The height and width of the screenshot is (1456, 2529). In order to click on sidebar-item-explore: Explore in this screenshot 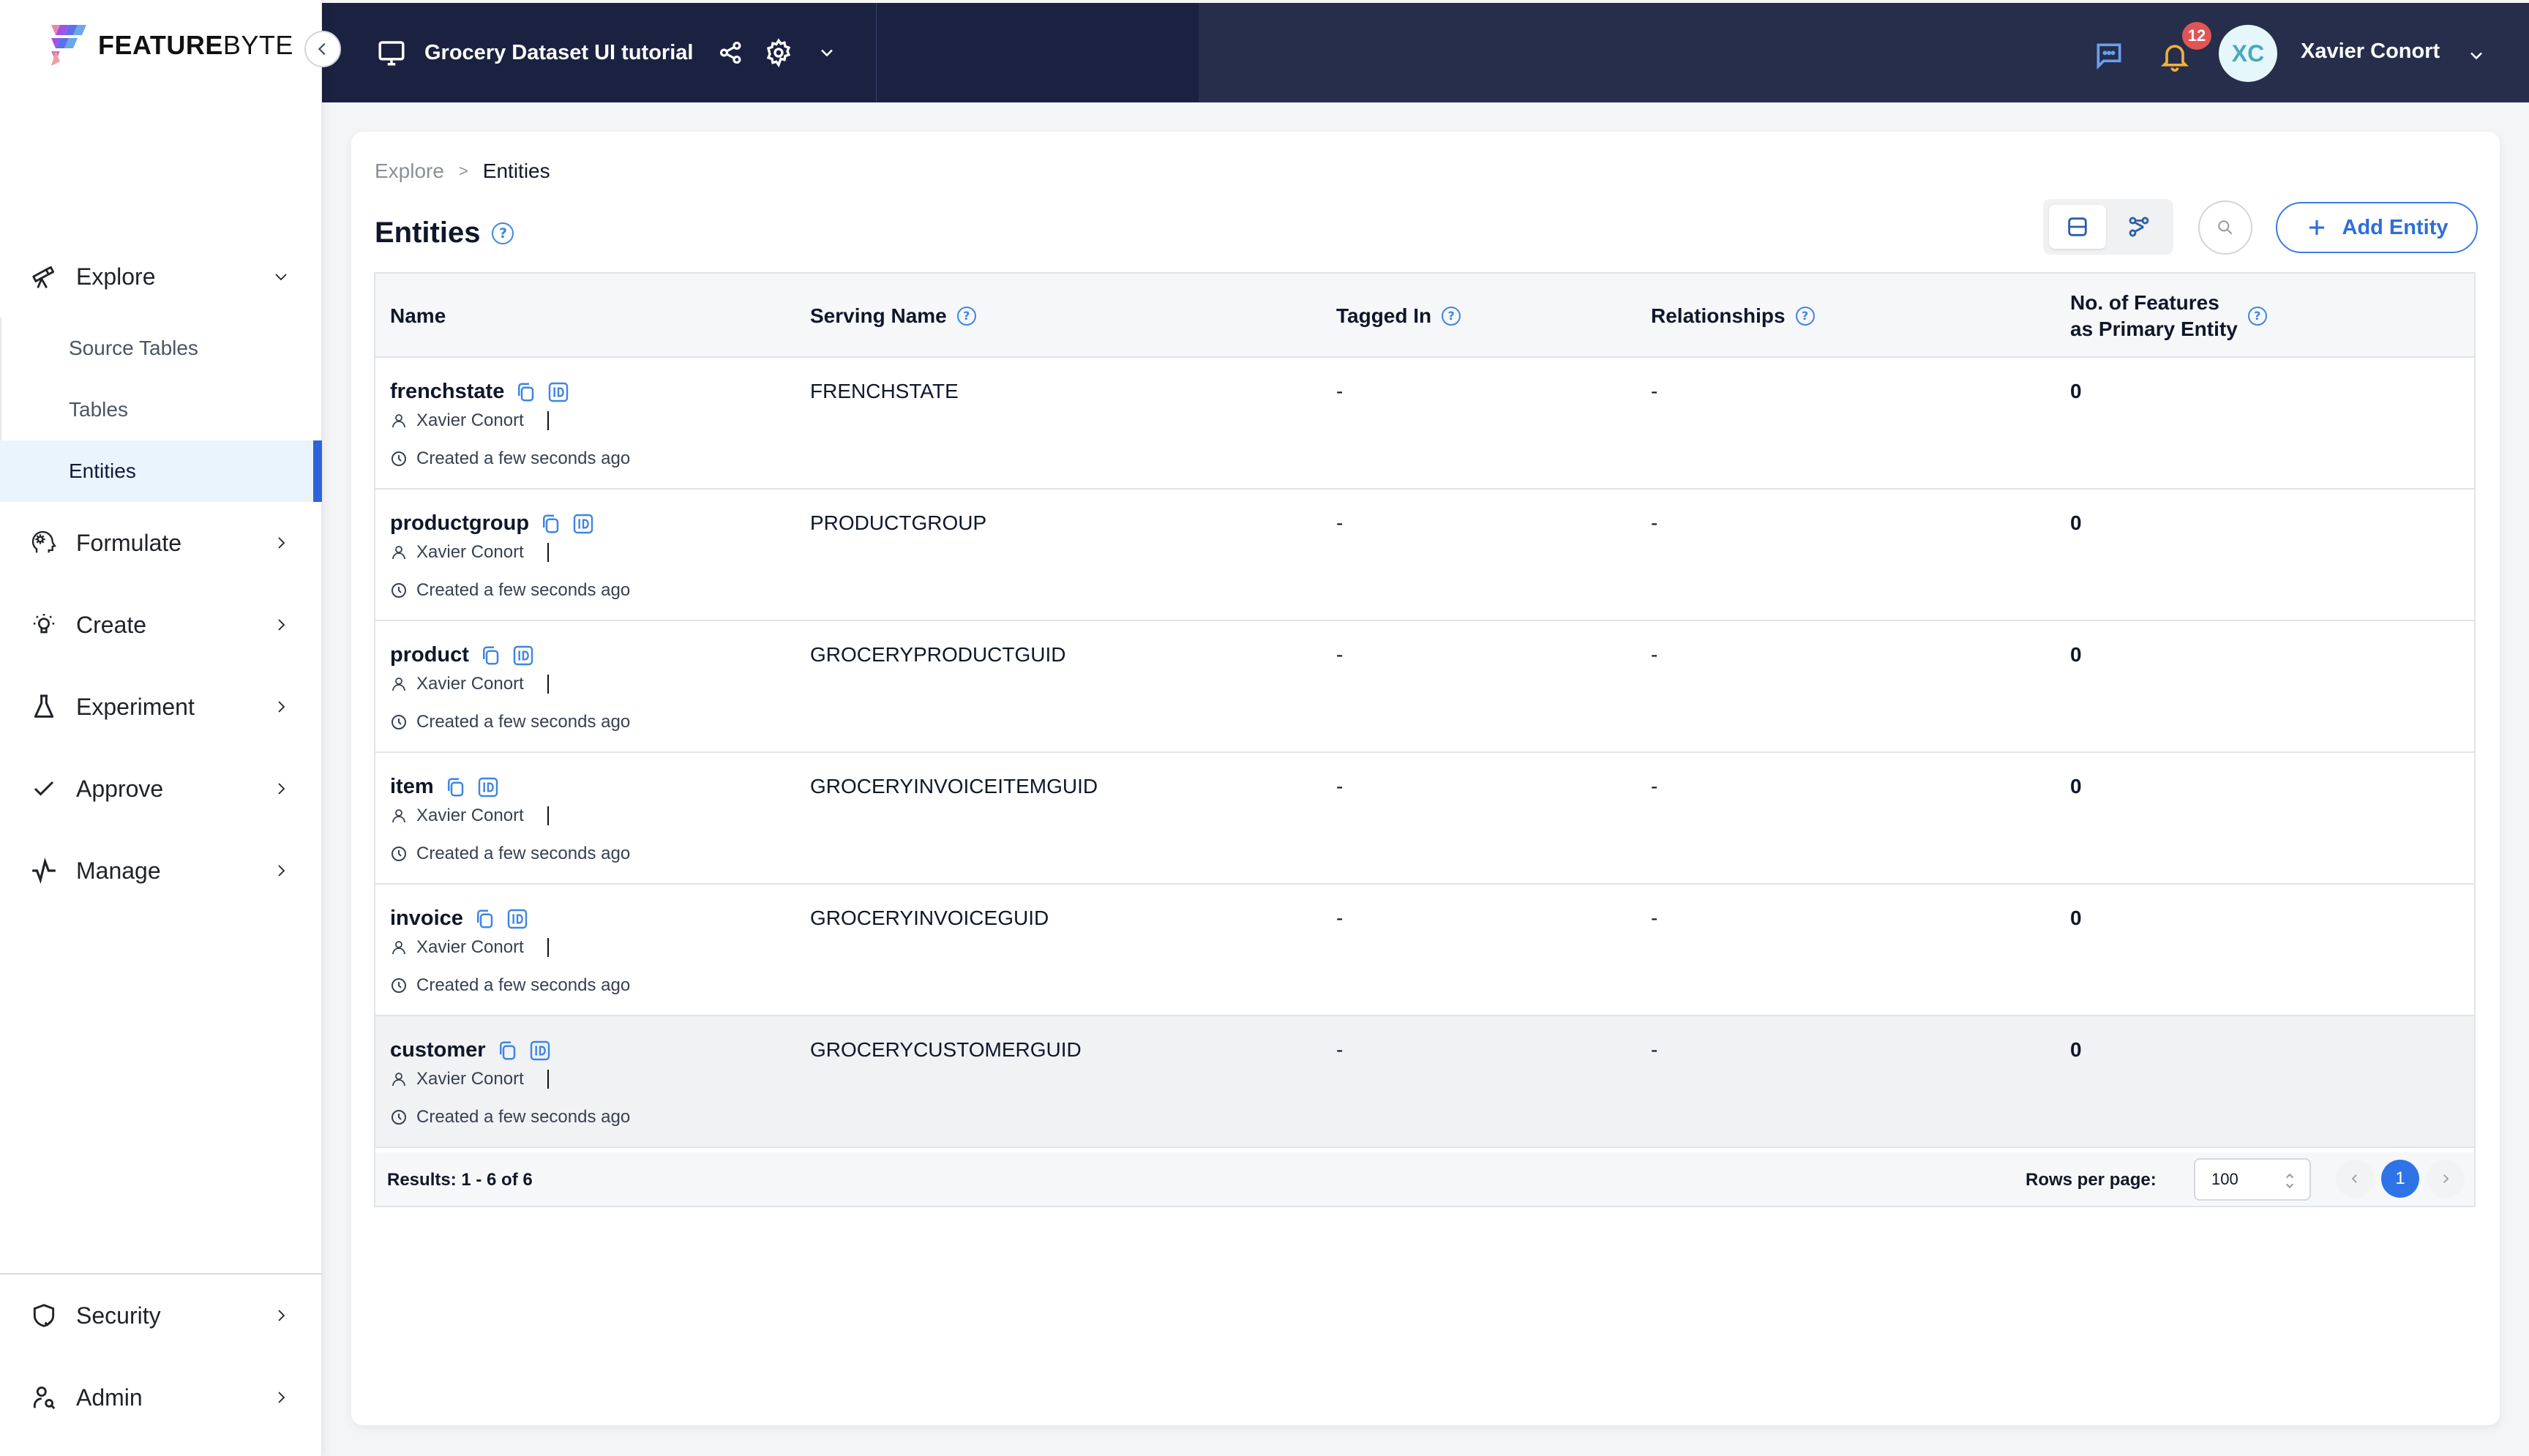, I will do `click(161, 276)`.